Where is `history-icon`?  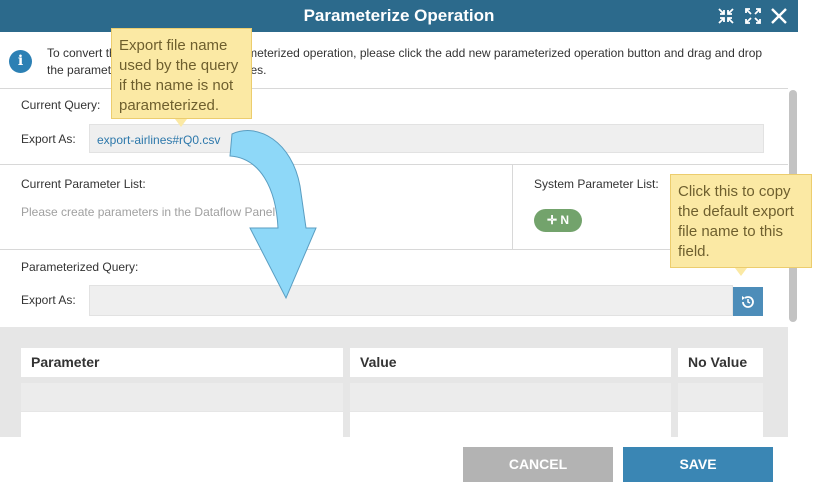 history-icon is located at coordinates (748, 302).